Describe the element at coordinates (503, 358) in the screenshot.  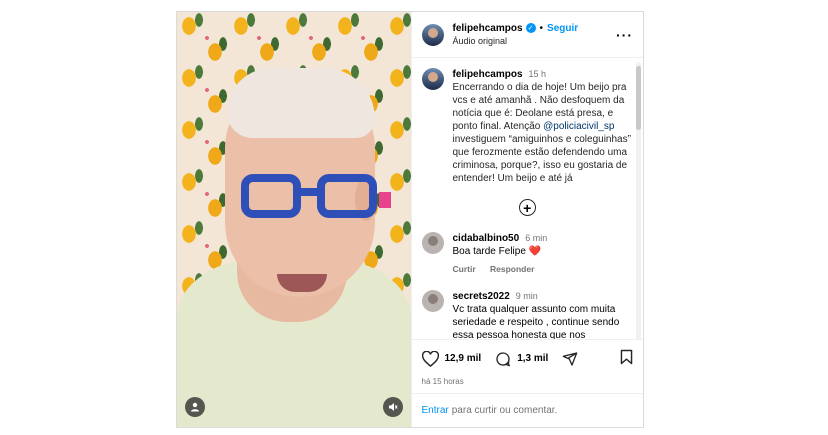
I see `comment-icon` at that location.